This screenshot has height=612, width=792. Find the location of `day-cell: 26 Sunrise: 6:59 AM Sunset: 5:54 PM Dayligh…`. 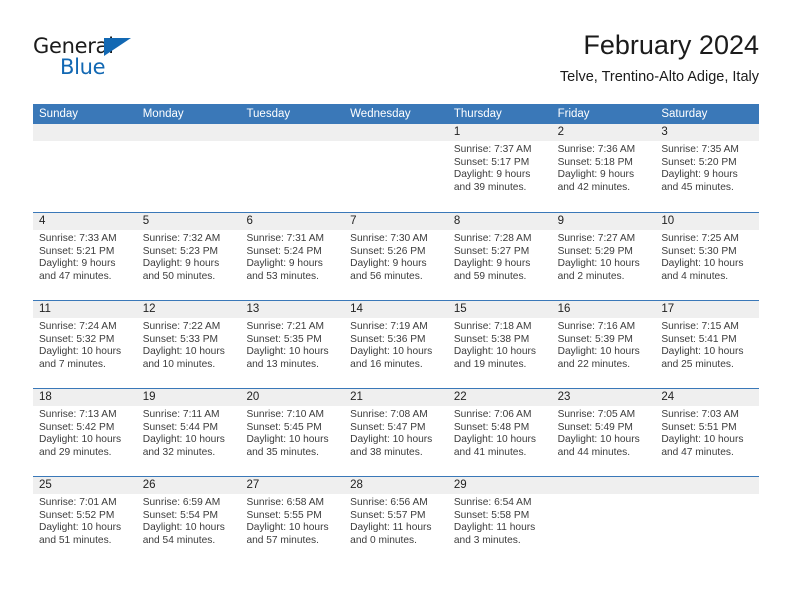

day-cell: 26 Sunrise: 6:59 AM Sunset: 5:54 PM Dayligh… is located at coordinates (188, 520).